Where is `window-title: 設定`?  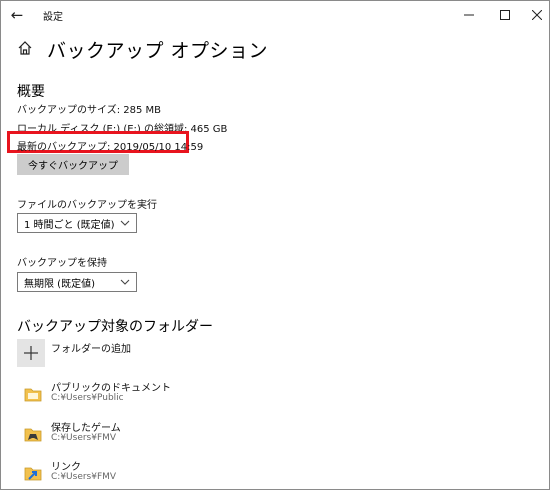
window-title: 設定 is located at coordinates (53, 17).